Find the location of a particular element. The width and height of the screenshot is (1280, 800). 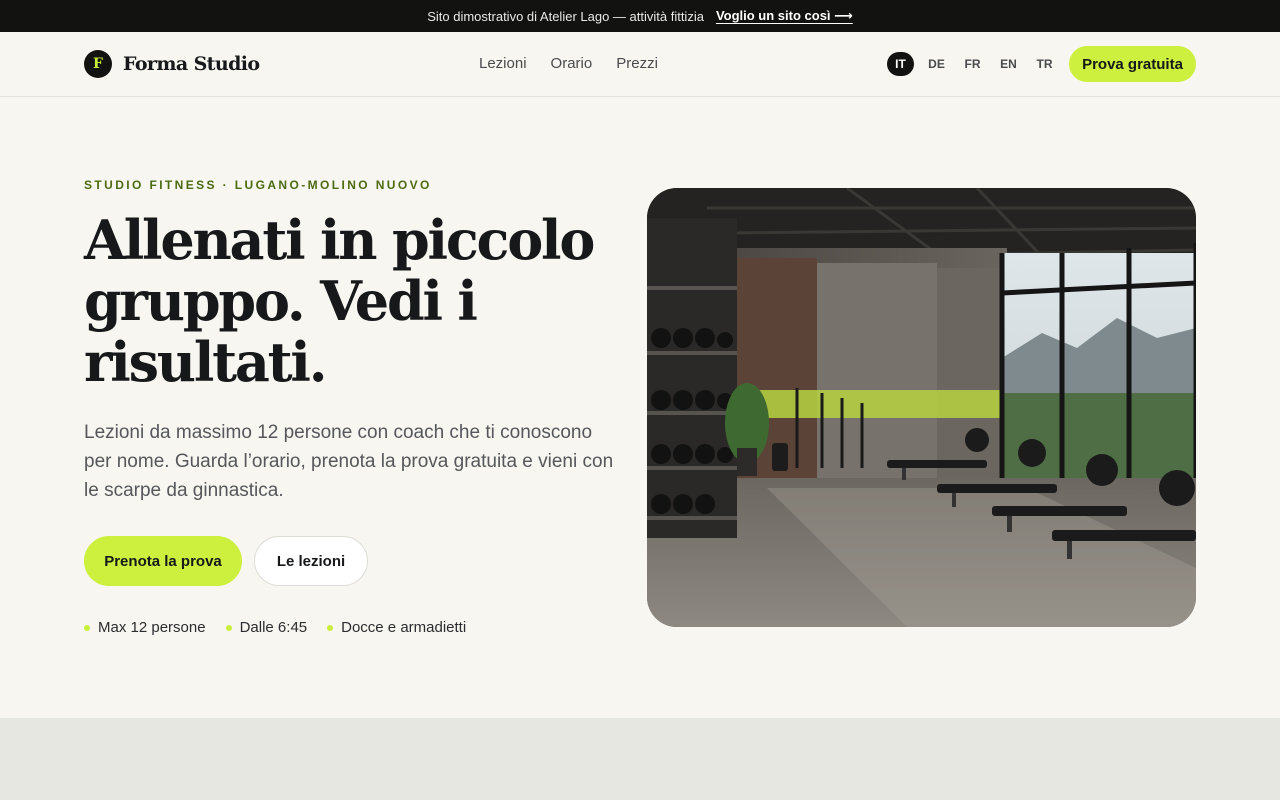

feature-label: Max 12 persone is located at coordinates (152, 627).